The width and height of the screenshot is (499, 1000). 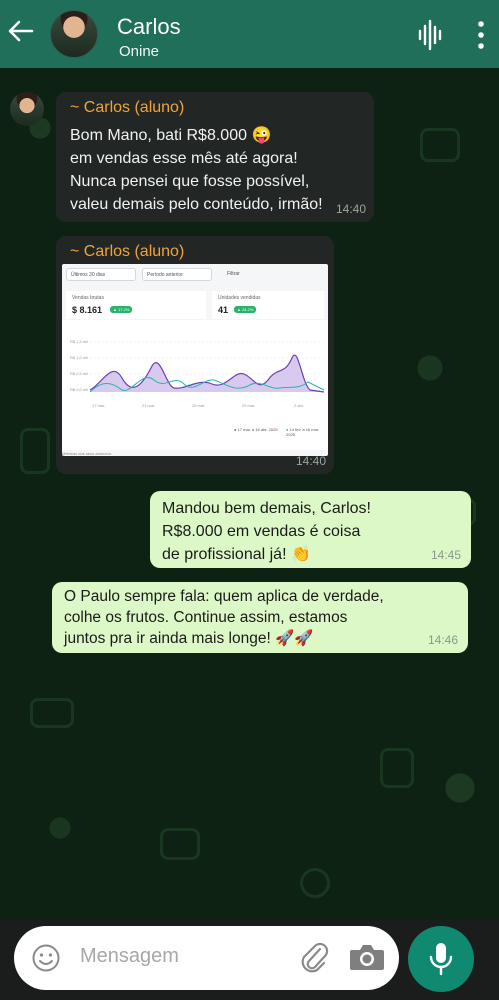 I want to click on legend-current-label: 17 mar. a 16 abr. 2025, so click(x=257, y=429).